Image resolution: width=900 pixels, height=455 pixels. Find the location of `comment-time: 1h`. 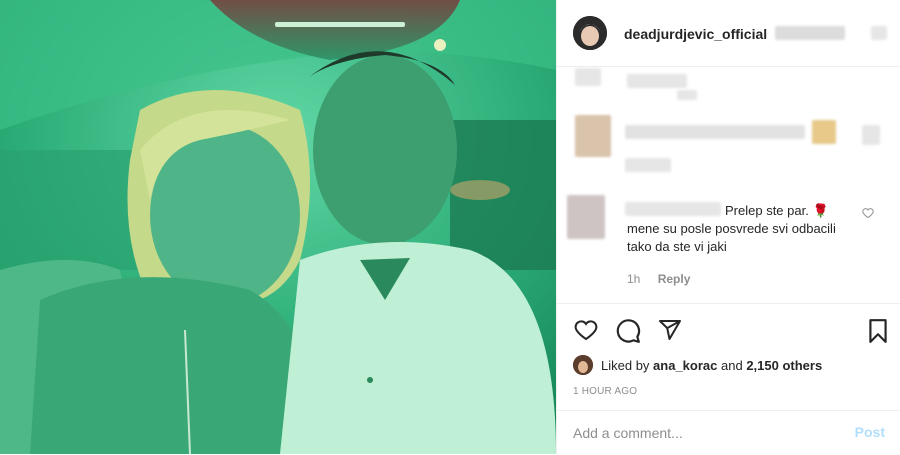

comment-time: 1h is located at coordinates (634, 279).